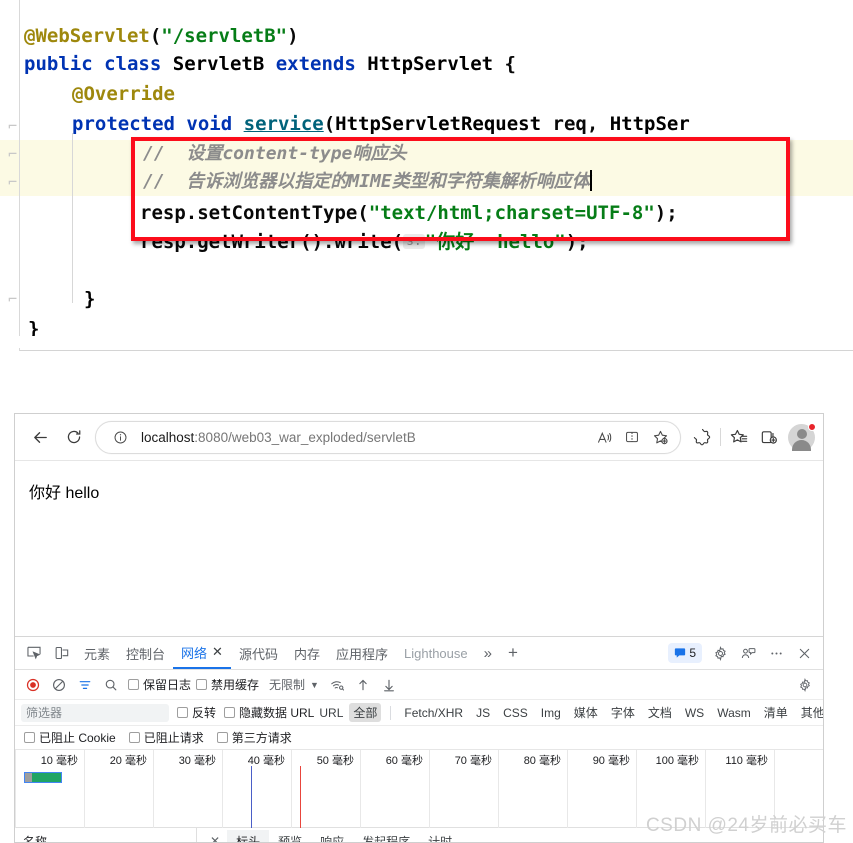 Image resolution: width=853 pixels, height=843 pixels. What do you see at coordinates (166, 737) in the screenshot?
I see `blocked-requests-checkbox: 已阻止请求` at bounding box center [166, 737].